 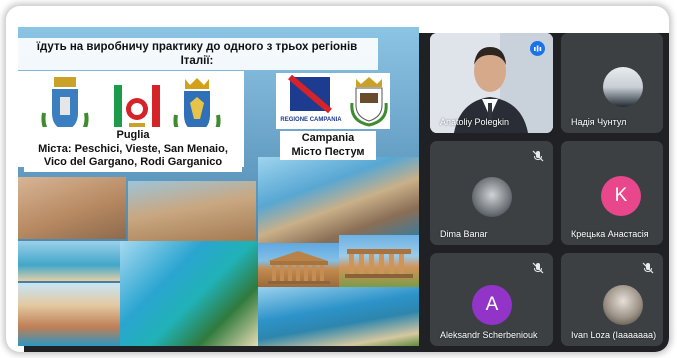 I want to click on paestum-temple-photo, so click(x=298, y=265).